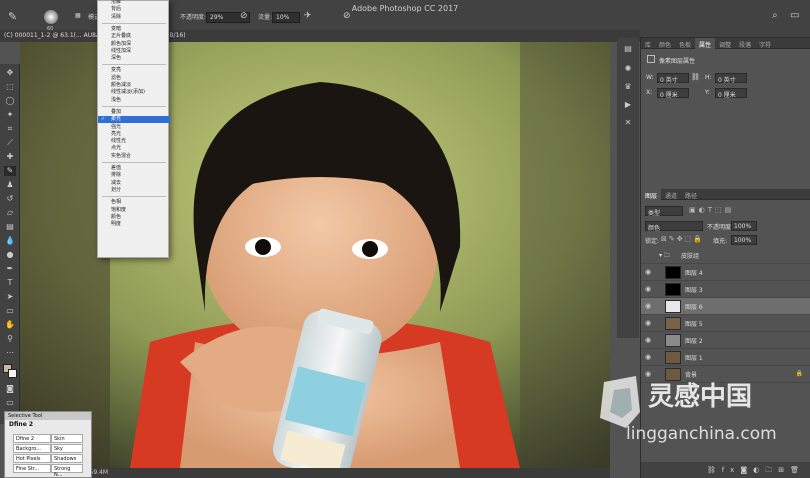  I want to click on blend-mode-item: 色相, so click(134, 202).